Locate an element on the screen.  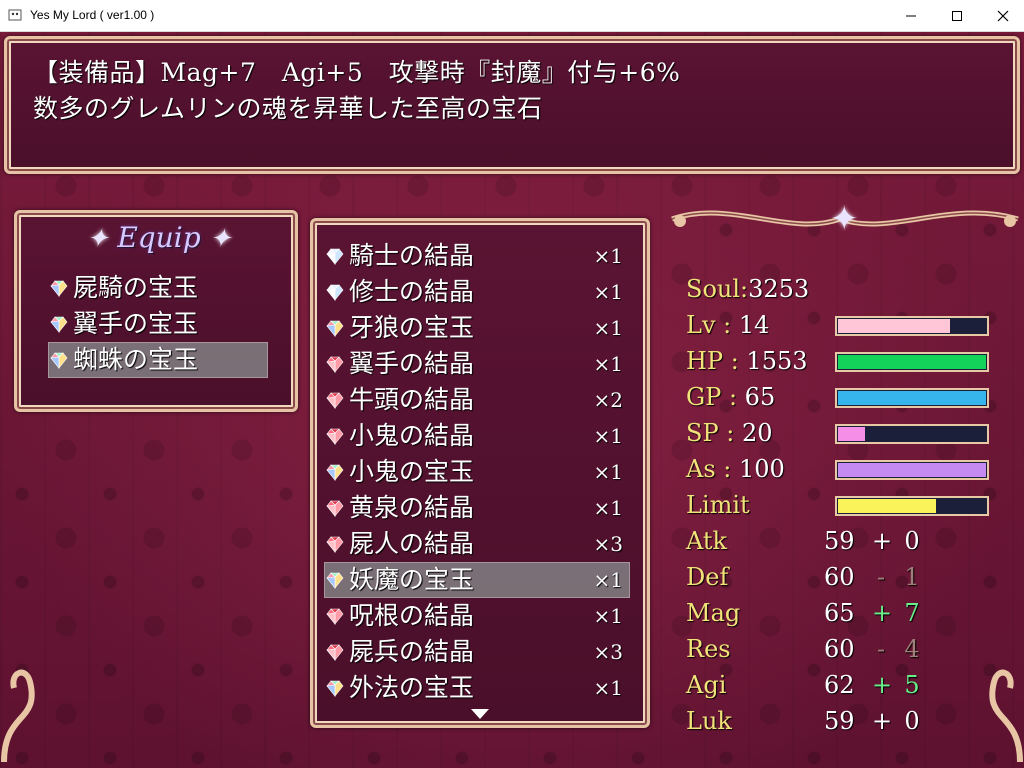
inventory-item: 翼手の結晶 ×1 is located at coordinates (477, 364).